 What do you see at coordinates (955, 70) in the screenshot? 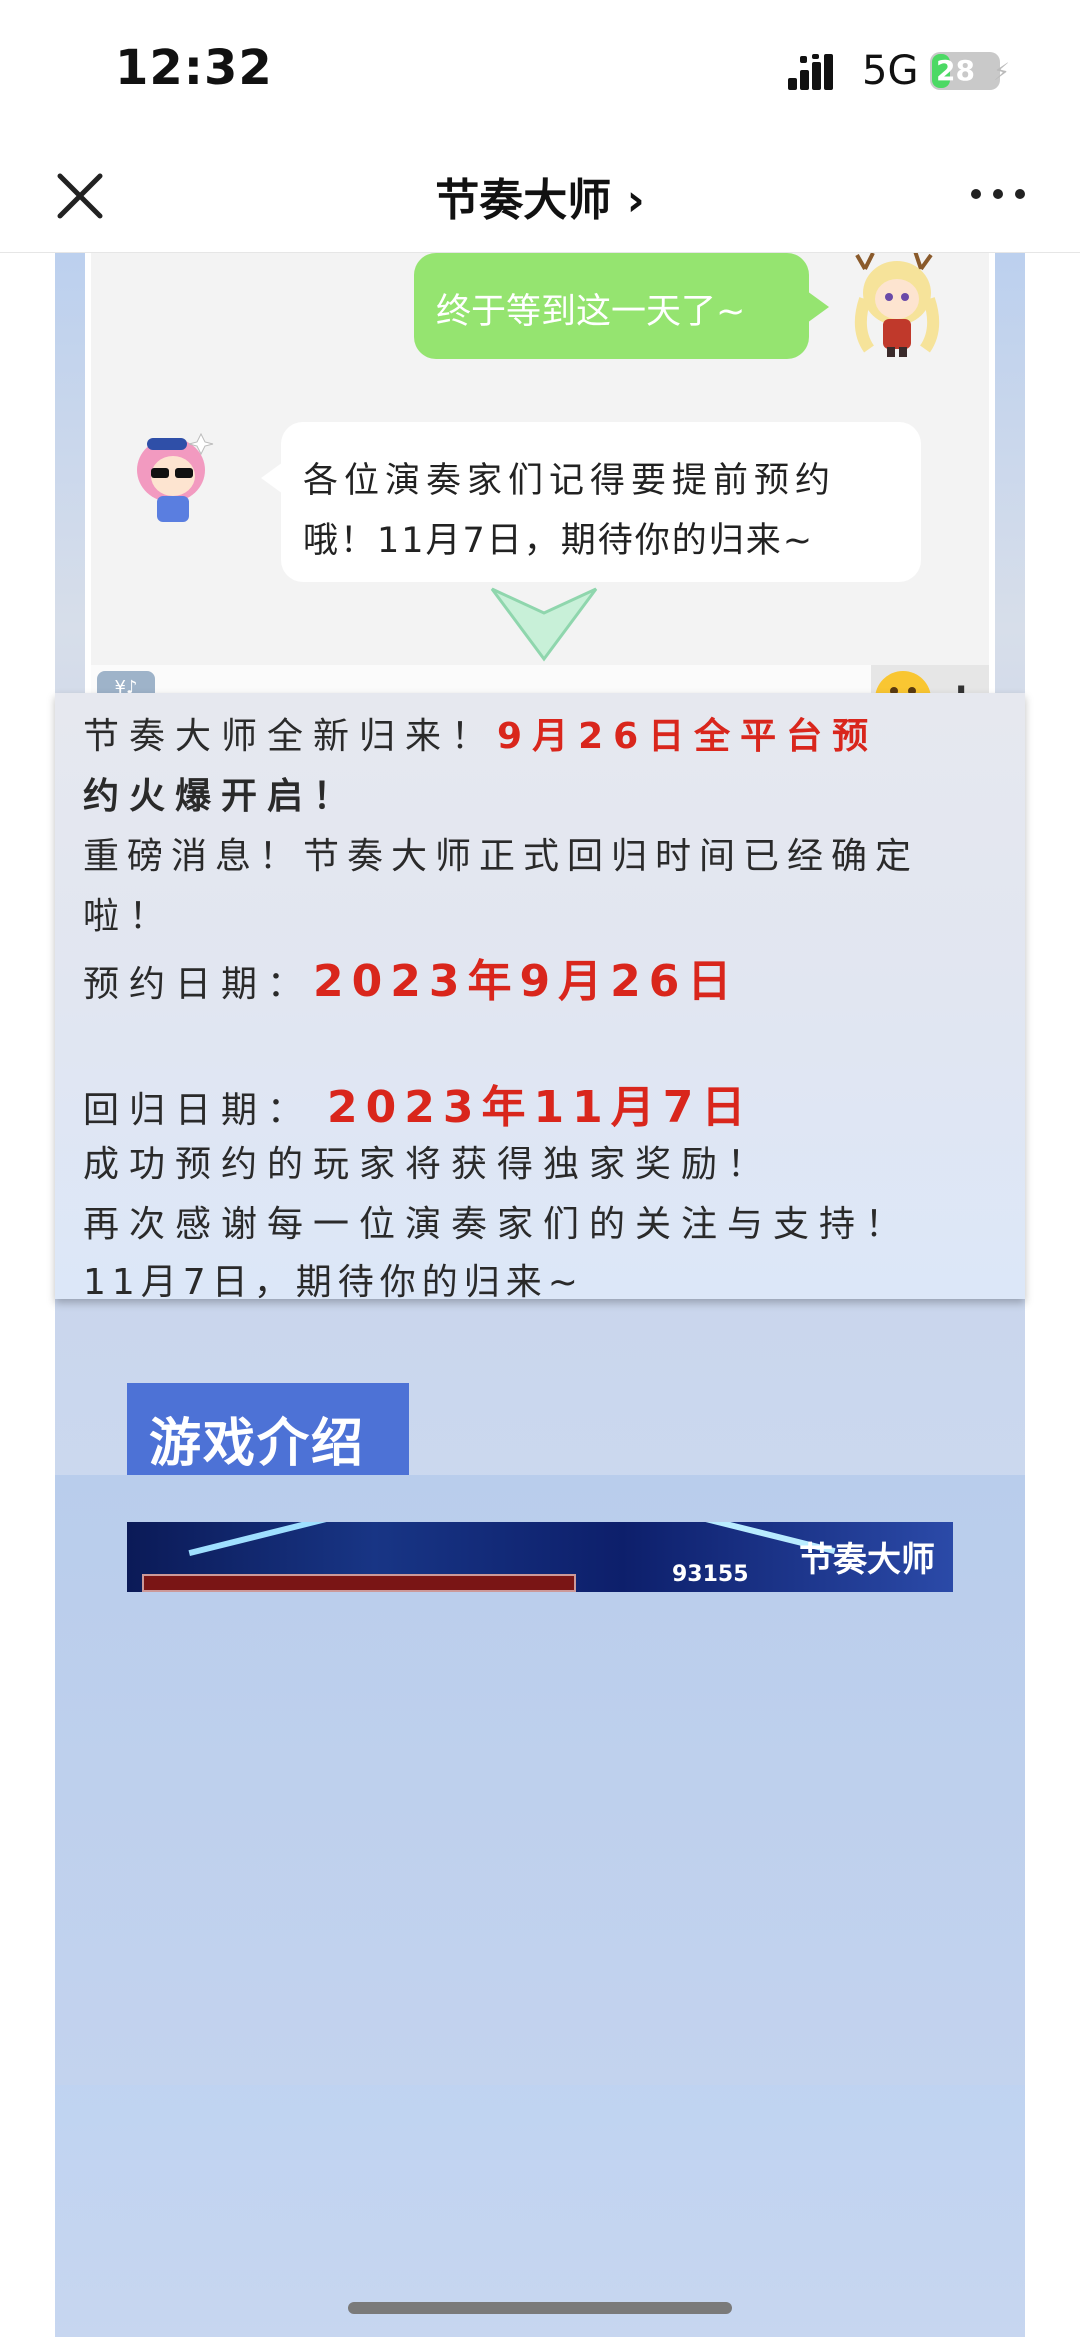
I see `battery-percent: 28` at bounding box center [955, 70].